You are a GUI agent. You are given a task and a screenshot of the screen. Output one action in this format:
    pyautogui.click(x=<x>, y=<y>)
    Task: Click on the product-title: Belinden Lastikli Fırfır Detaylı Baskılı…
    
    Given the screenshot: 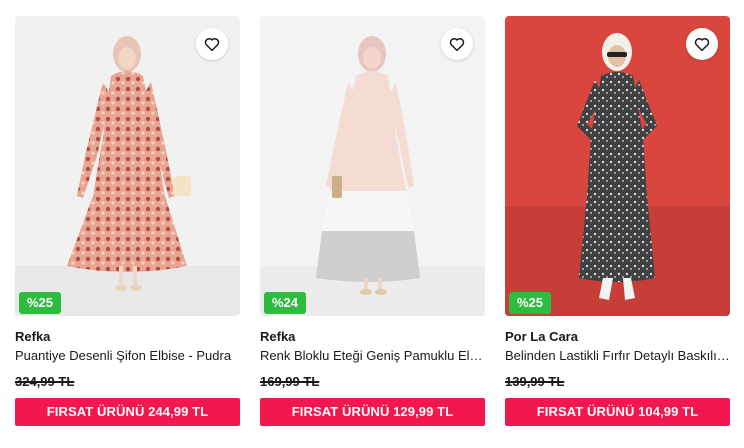 What is the action you would take?
    pyautogui.click(x=617, y=356)
    